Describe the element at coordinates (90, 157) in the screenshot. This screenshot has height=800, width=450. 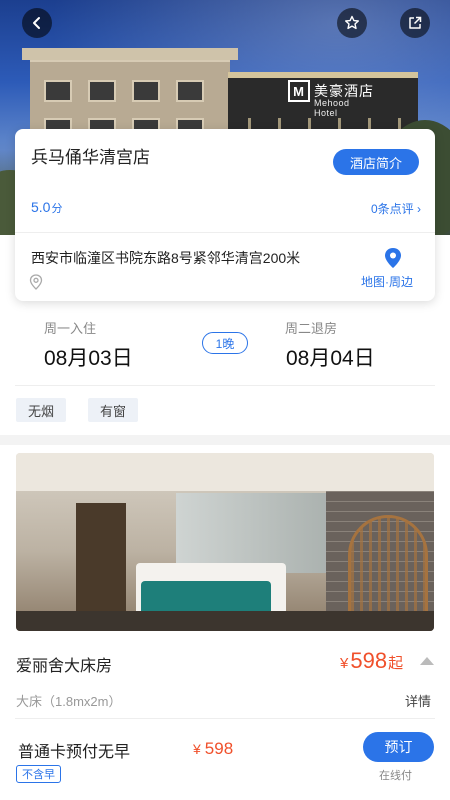
I see `hotel-name: 兵马俑华清宫店` at that location.